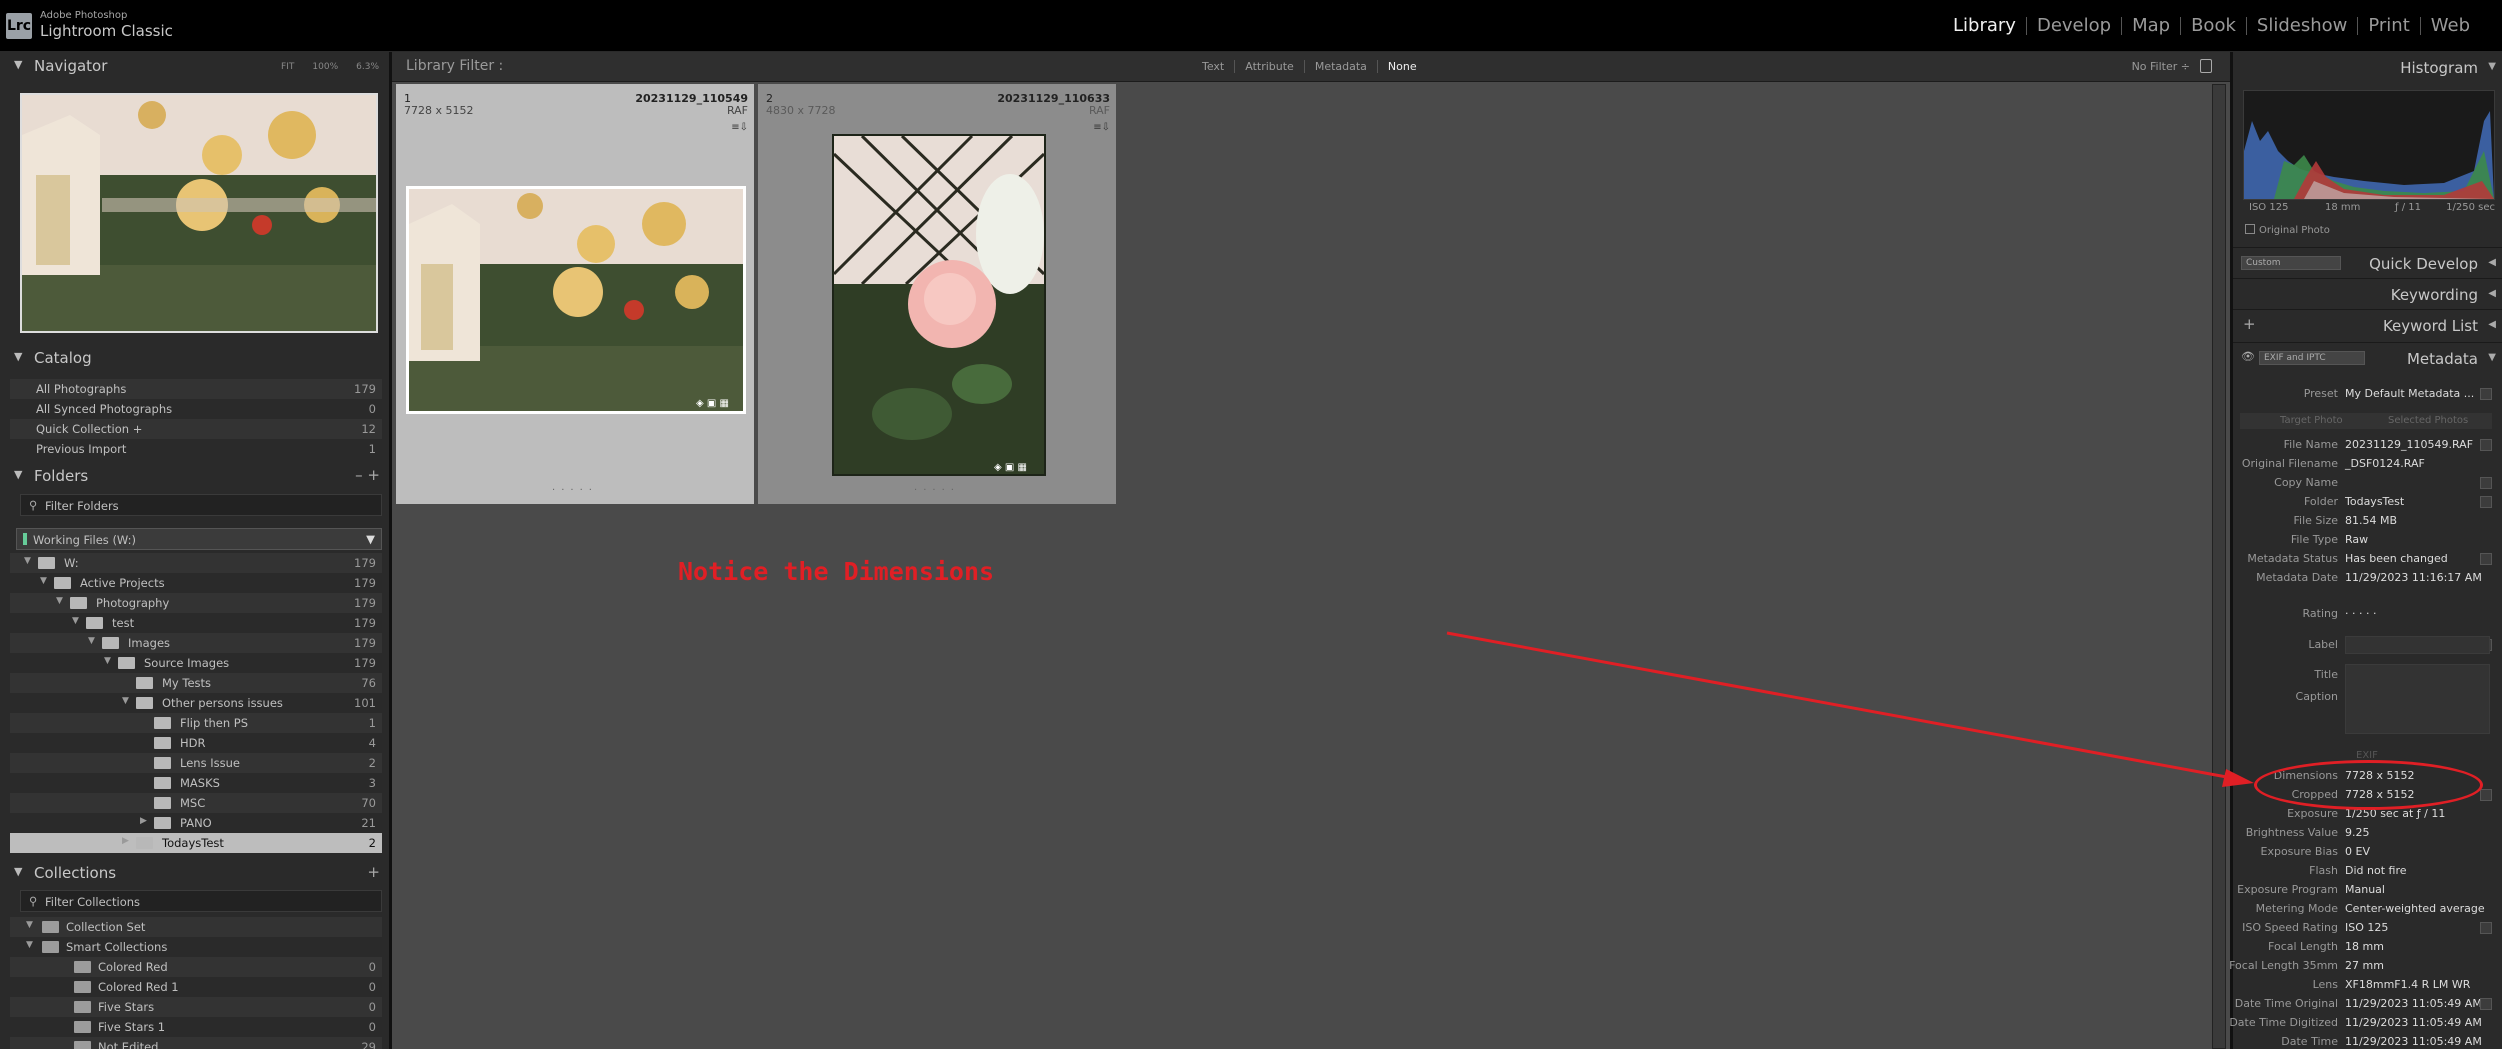 Image resolution: width=2502 pixels, height=1049 pixels. I want to click on quick-develop-header: Custom Quick Develop ◀, so click(2367, 262).